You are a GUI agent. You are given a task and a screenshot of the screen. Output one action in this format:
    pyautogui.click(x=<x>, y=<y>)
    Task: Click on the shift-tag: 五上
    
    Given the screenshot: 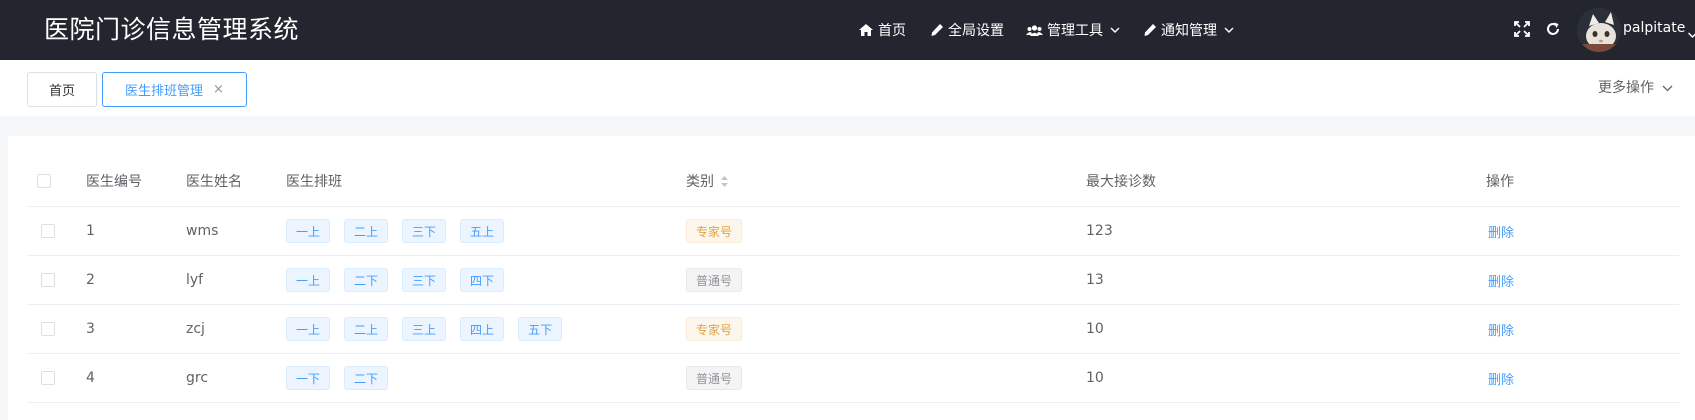 What is the action you would take?
    pyautogui.click(x=482, y=231)
    